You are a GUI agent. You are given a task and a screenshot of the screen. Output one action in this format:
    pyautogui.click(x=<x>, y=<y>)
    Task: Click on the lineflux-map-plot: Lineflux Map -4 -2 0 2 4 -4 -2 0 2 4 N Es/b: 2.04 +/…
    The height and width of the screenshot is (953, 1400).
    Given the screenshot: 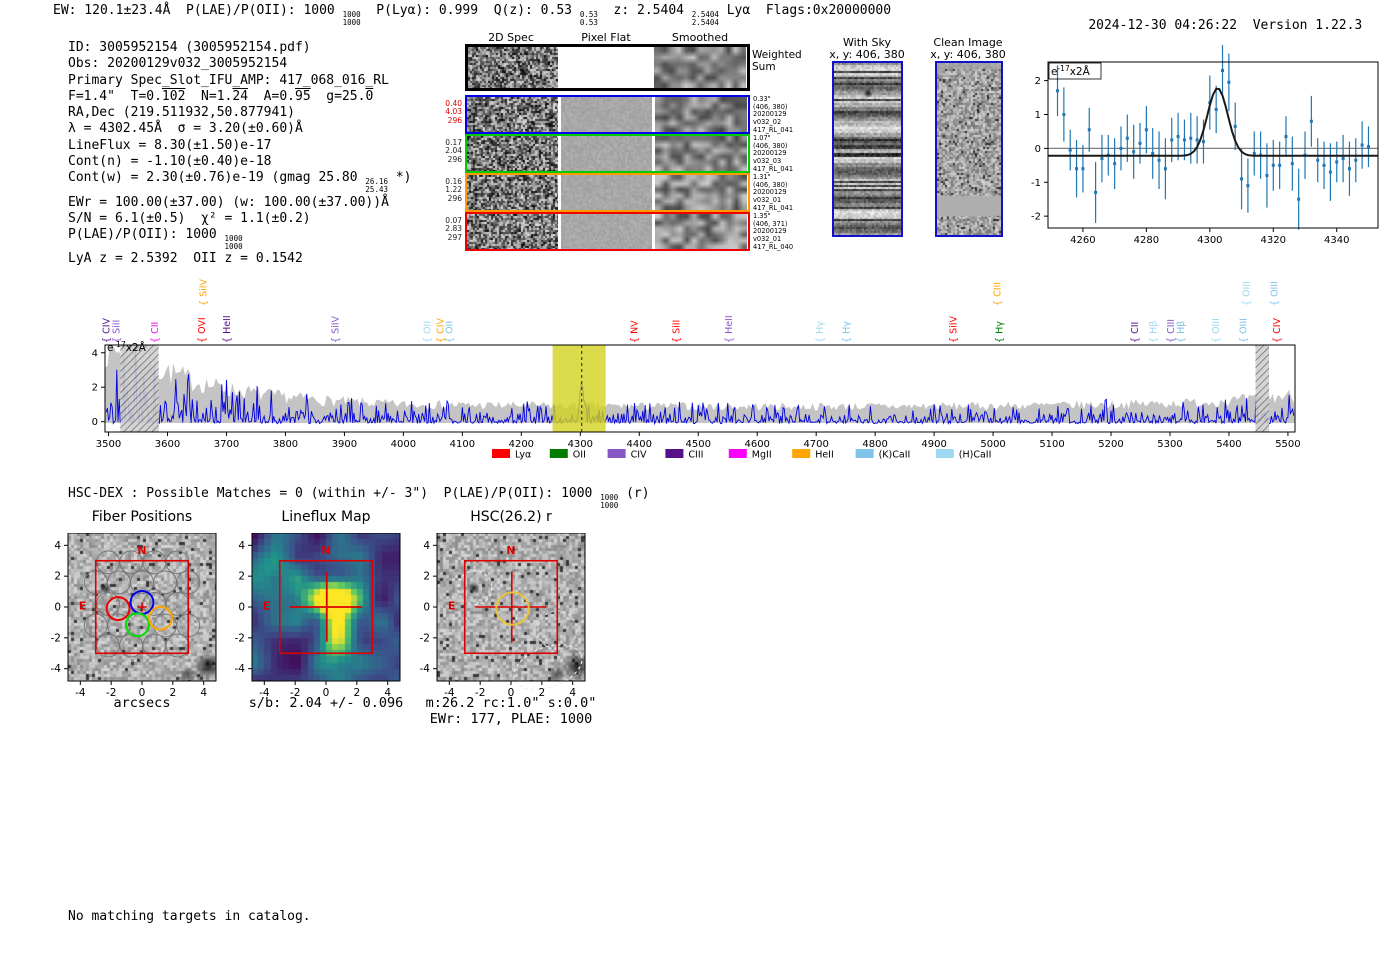 What is the action you would take?
    pyautogui.click(x=326, y=623)
    